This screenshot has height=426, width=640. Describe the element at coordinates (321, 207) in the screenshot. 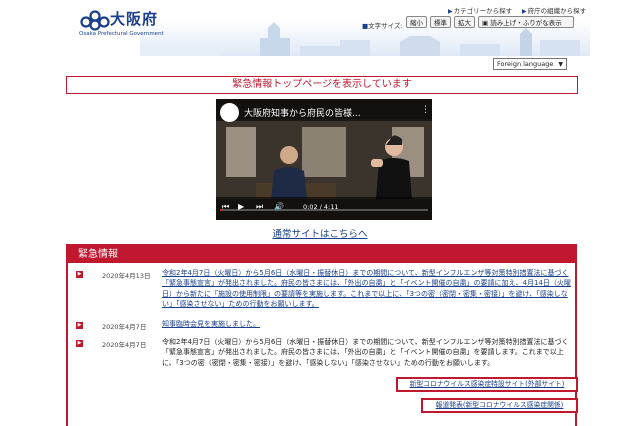

I see `video-time: 0:02 / 4:11` at that location.